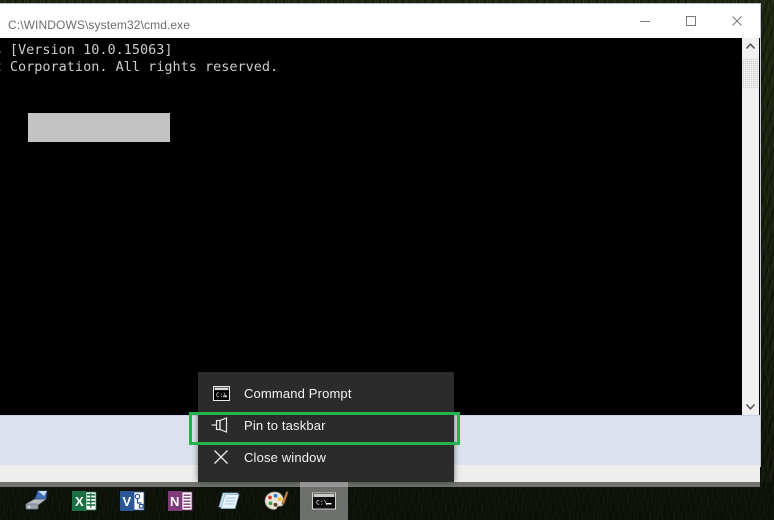  Describe the element at coordinates (174, 501) in the screenshot. I see `svg-text: N` at that location.